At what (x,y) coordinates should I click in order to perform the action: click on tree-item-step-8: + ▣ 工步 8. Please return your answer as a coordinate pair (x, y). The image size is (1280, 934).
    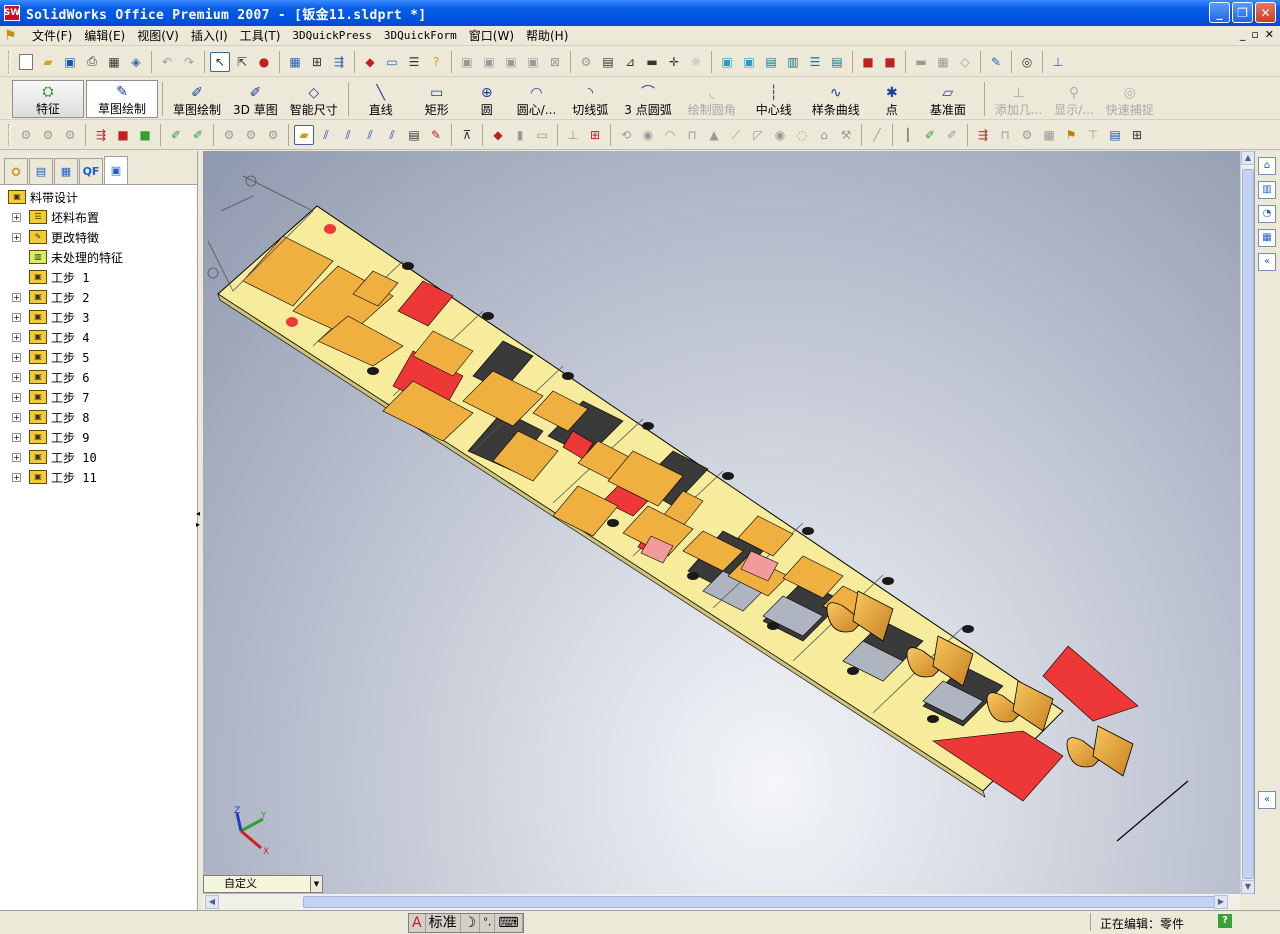
    Looking at the image, I should click on (98, 417).